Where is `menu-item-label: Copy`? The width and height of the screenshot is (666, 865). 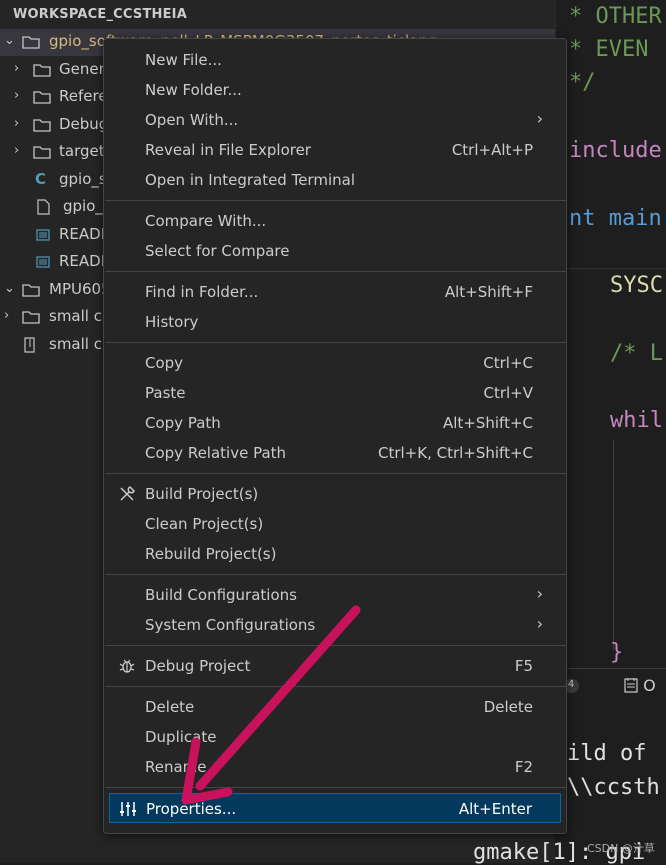 menu-item-label: Copy is located at coordinates (164, 363).